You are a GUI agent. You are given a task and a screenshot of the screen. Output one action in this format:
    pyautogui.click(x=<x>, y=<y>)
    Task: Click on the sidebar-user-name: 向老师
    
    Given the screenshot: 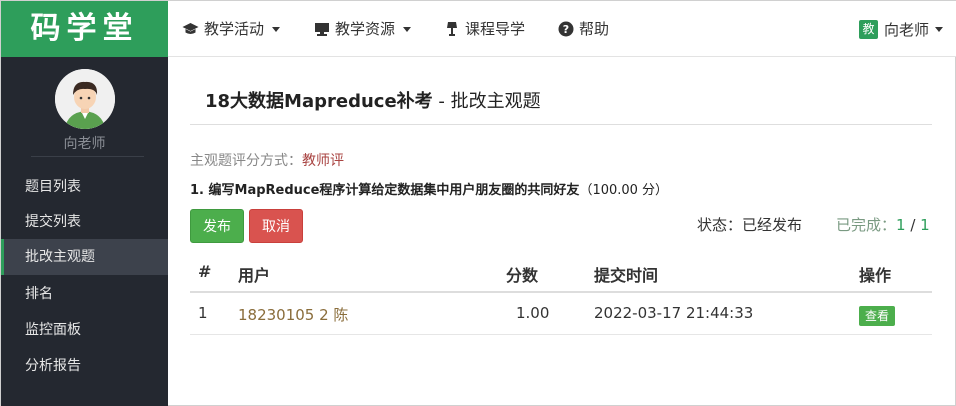 What is the action you would take?
    pyautogui.click(x=84, y=144)
    